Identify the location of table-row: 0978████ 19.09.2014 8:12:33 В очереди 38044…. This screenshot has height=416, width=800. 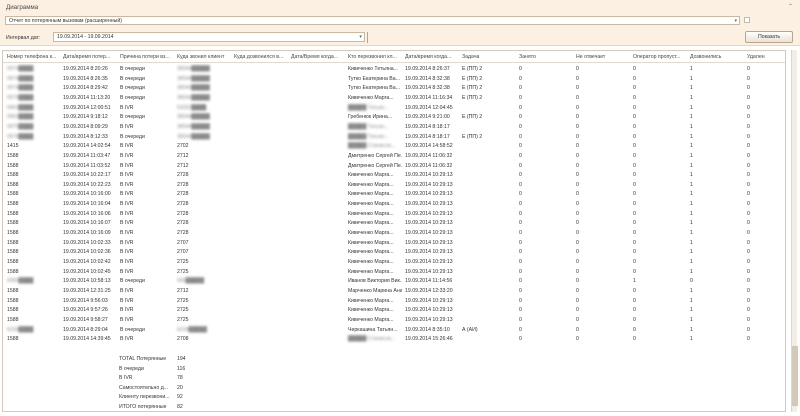
(394, 137).